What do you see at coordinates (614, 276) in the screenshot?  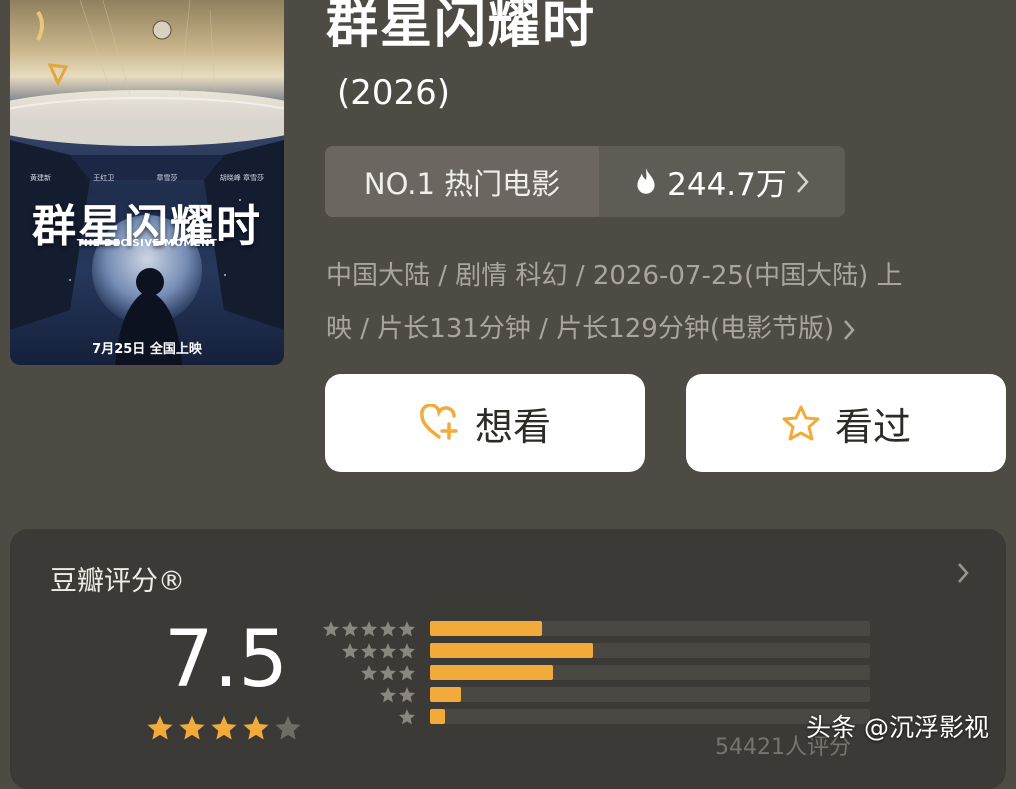 I see `meta-line: 中国大陆 / 剧情 科幻 / 2026-07-25(中国大陆) 上` at bounding box center [614, 276].